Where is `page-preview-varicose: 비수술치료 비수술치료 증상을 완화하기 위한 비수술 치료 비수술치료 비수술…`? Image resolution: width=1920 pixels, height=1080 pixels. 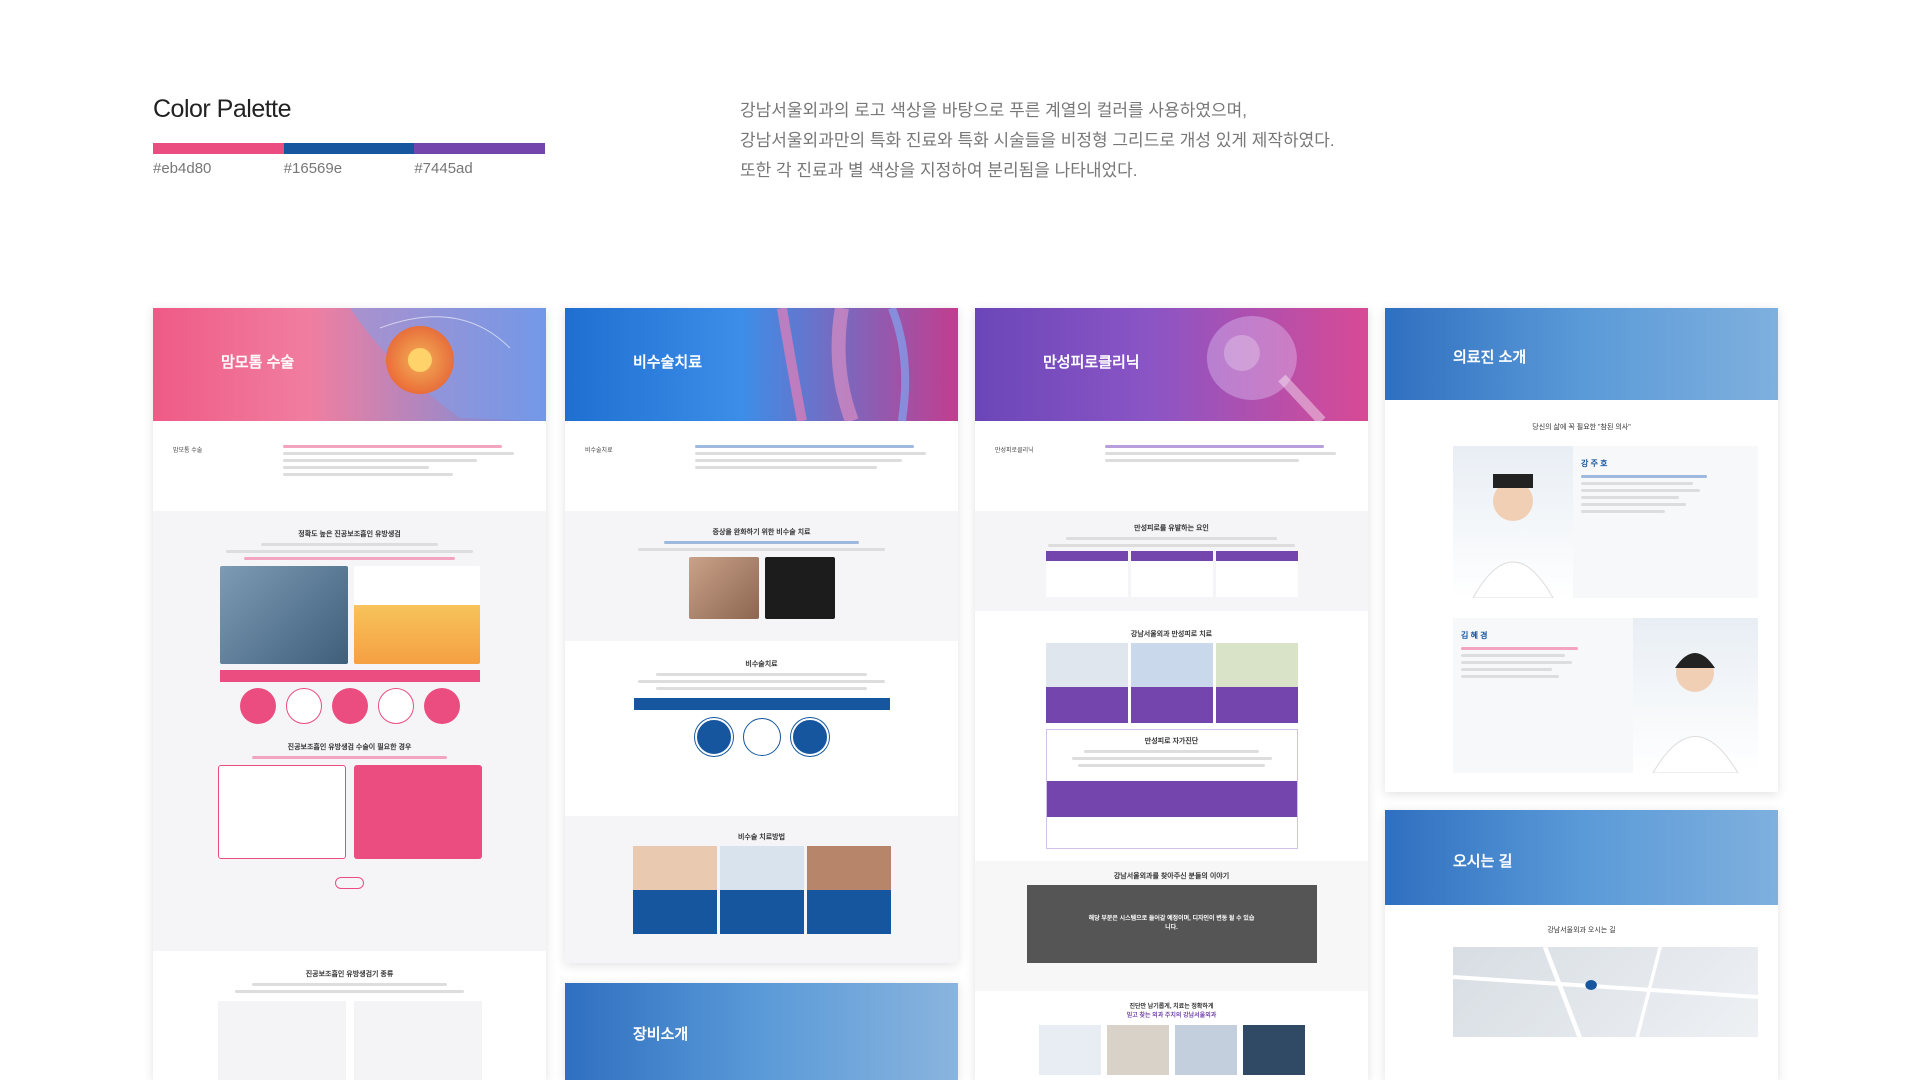 page-preview-varicose: 비수술치료 비수술치료 증상을 완화하기 위한 비수술 치료 비수술치료 비수술… is located at coordinates (761, 635).